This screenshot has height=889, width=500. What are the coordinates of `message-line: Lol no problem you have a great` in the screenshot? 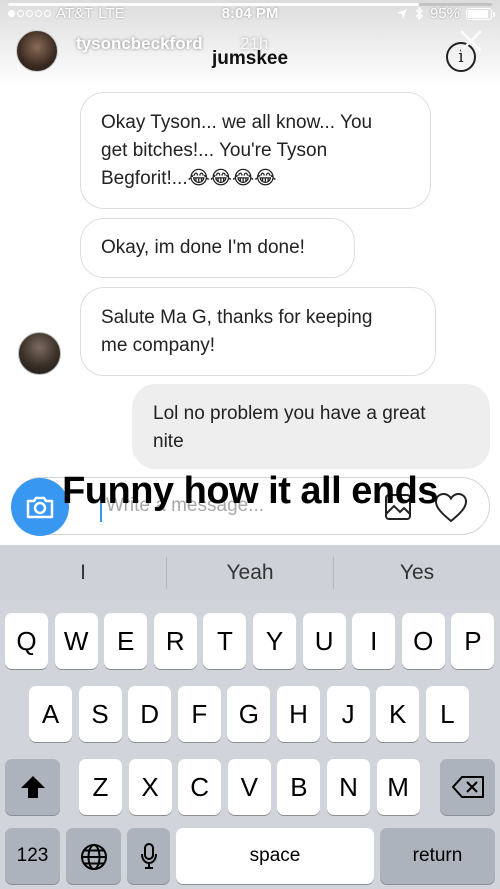 It's located at (289, 413).